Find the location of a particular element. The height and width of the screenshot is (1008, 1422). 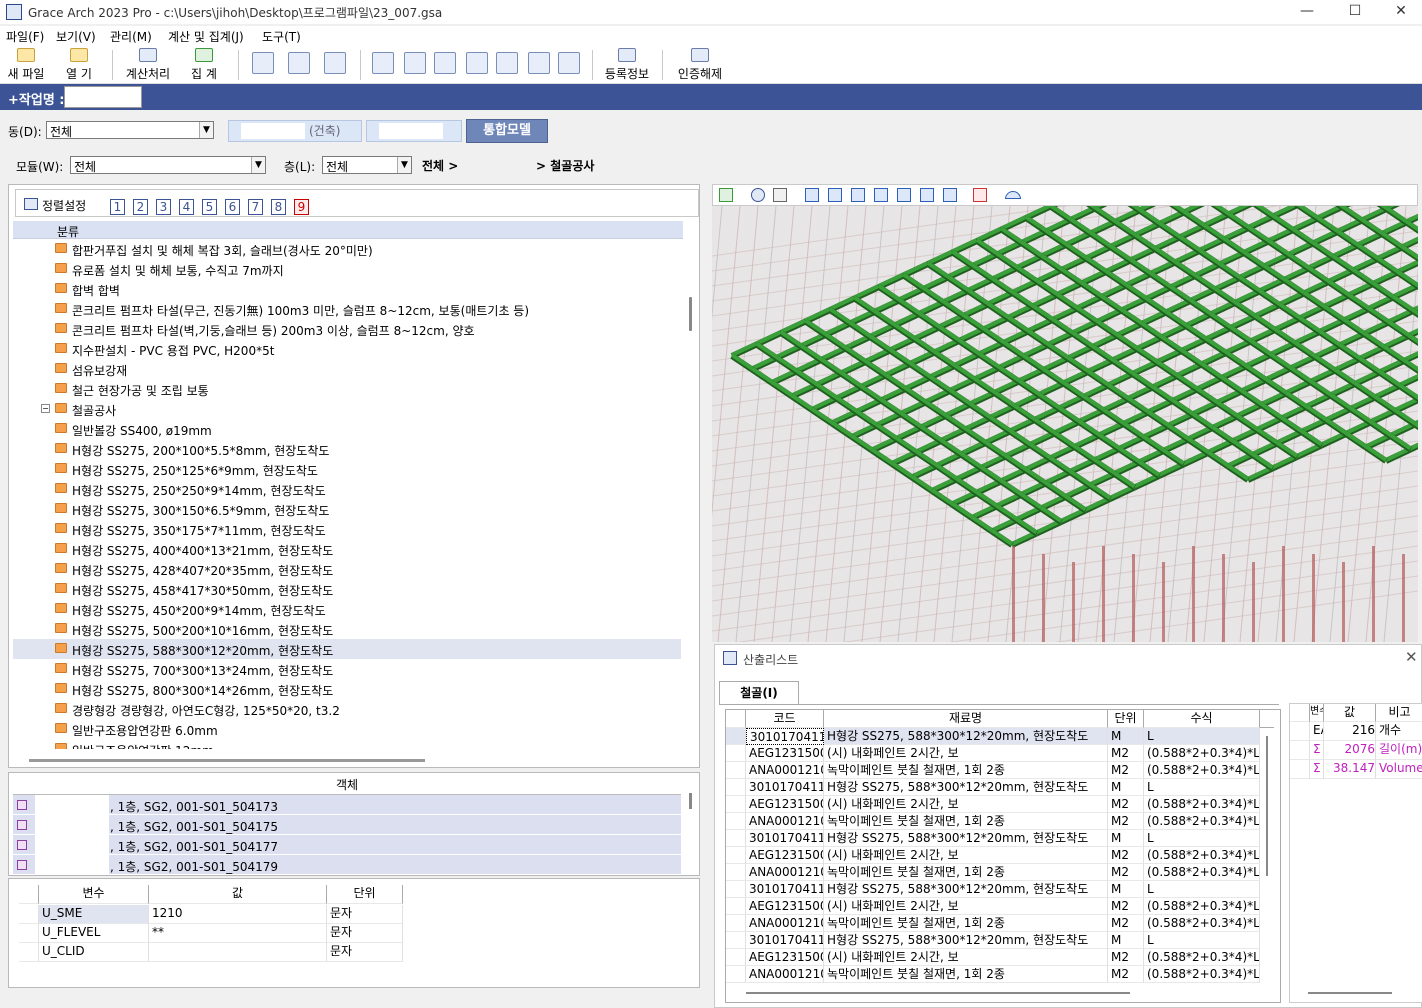

building-select: 전체 ▼ is located at coordinates (130, 130).